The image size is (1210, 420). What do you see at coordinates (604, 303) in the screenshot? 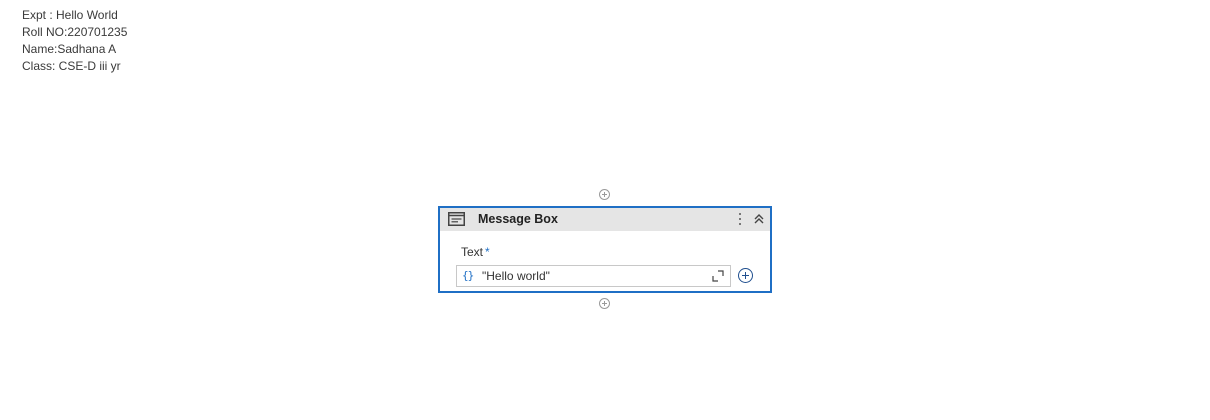
I see `add-activity-below-icon` at bounding box center [604, 303].